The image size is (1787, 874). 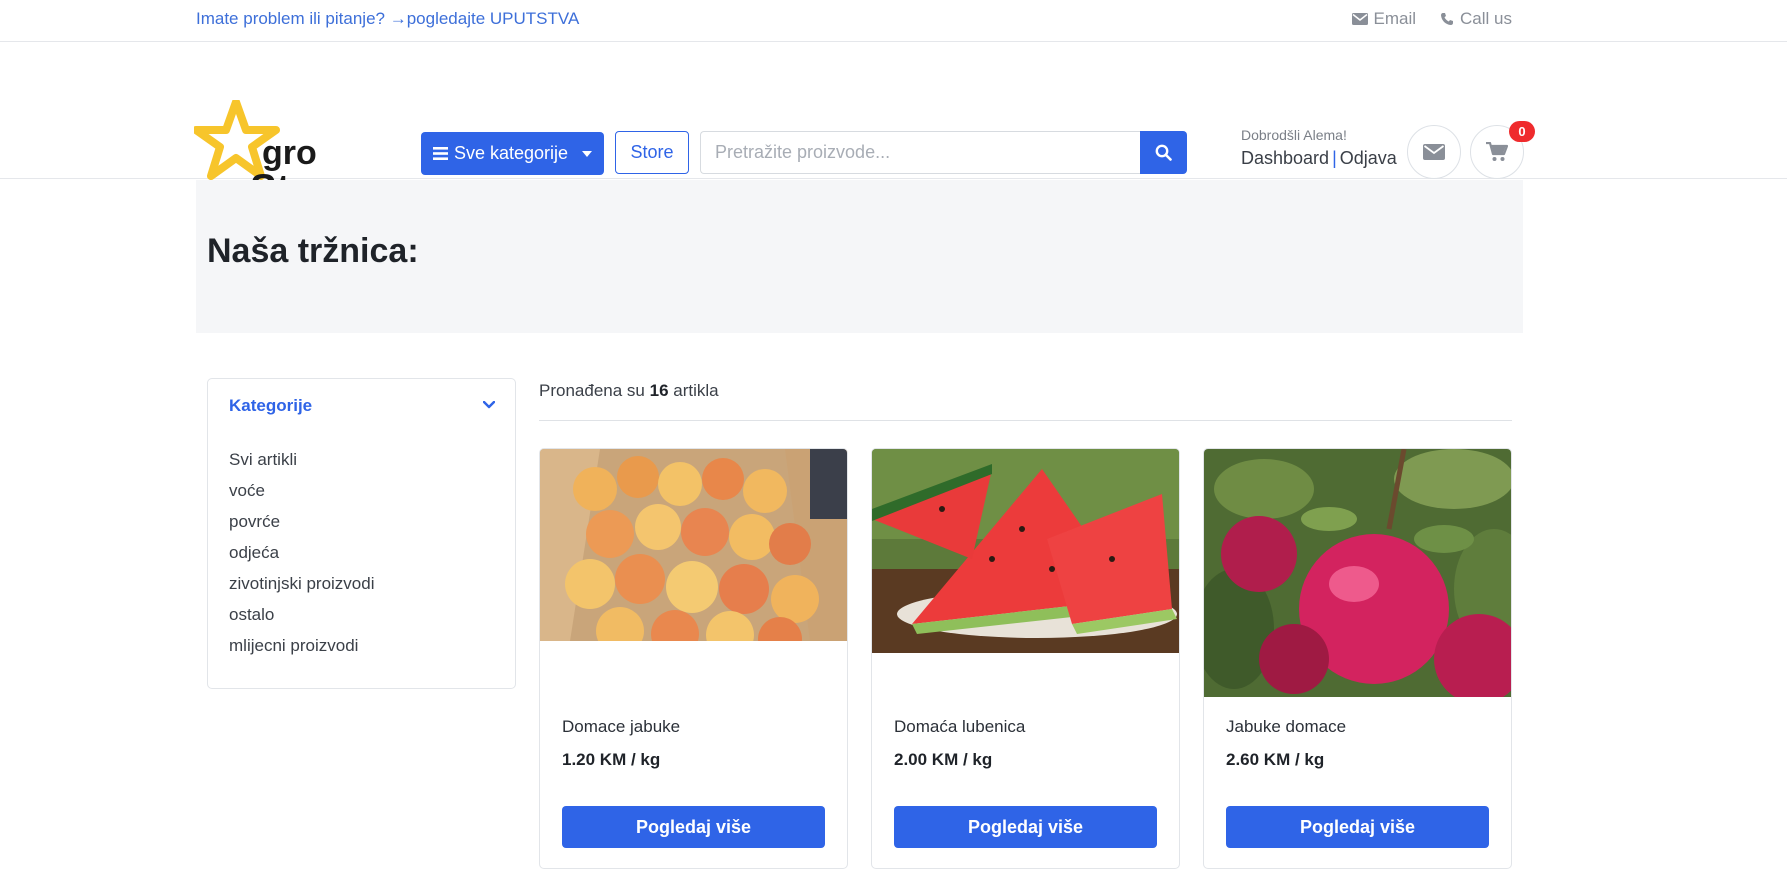 I want to click on category-item-dairy: mlijecni proizvodi, so click(x=302, y=652).